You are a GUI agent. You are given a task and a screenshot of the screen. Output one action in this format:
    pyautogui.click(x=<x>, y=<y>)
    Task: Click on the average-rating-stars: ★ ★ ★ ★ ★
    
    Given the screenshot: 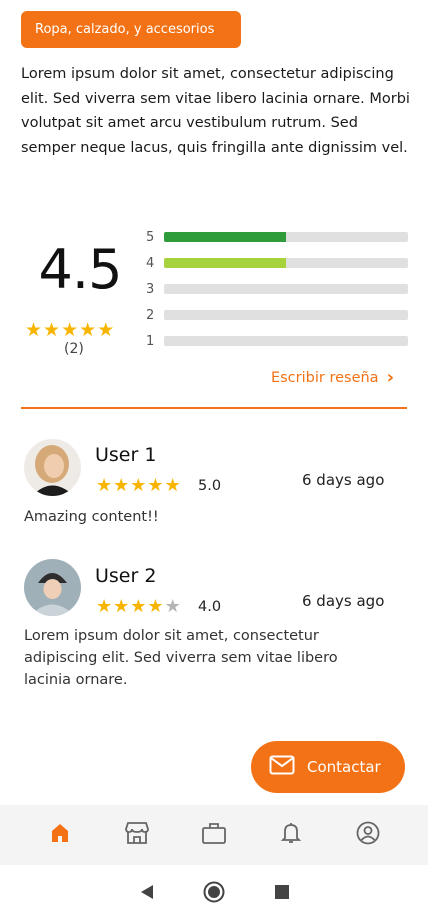 What is the action you would take?
    pyautogui.click(x=69, y=330)
    